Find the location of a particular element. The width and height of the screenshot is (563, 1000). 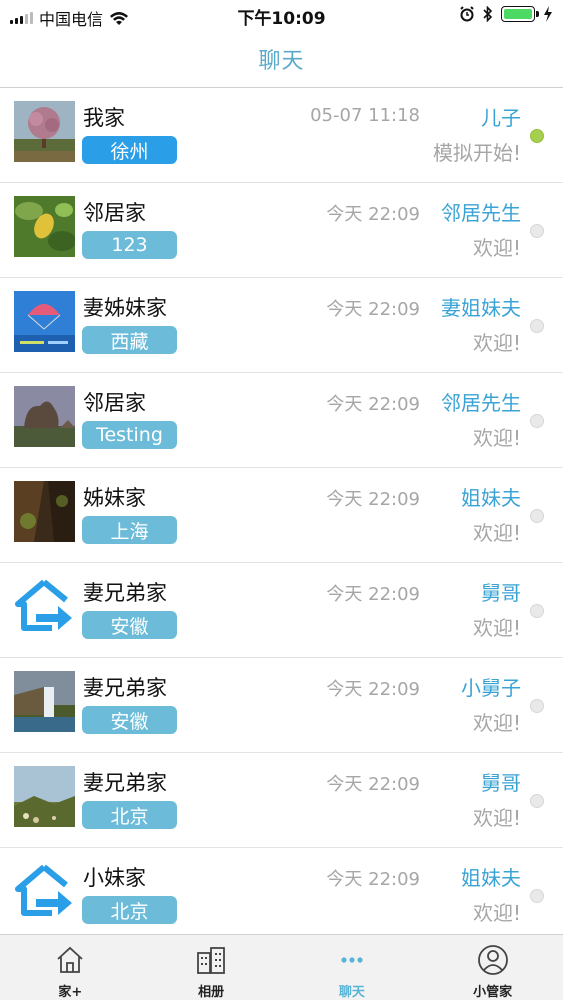

chat-row: 邻居家 123 今天 22:09 邻居先生 欢迎! is located at coordinates (281, 230).